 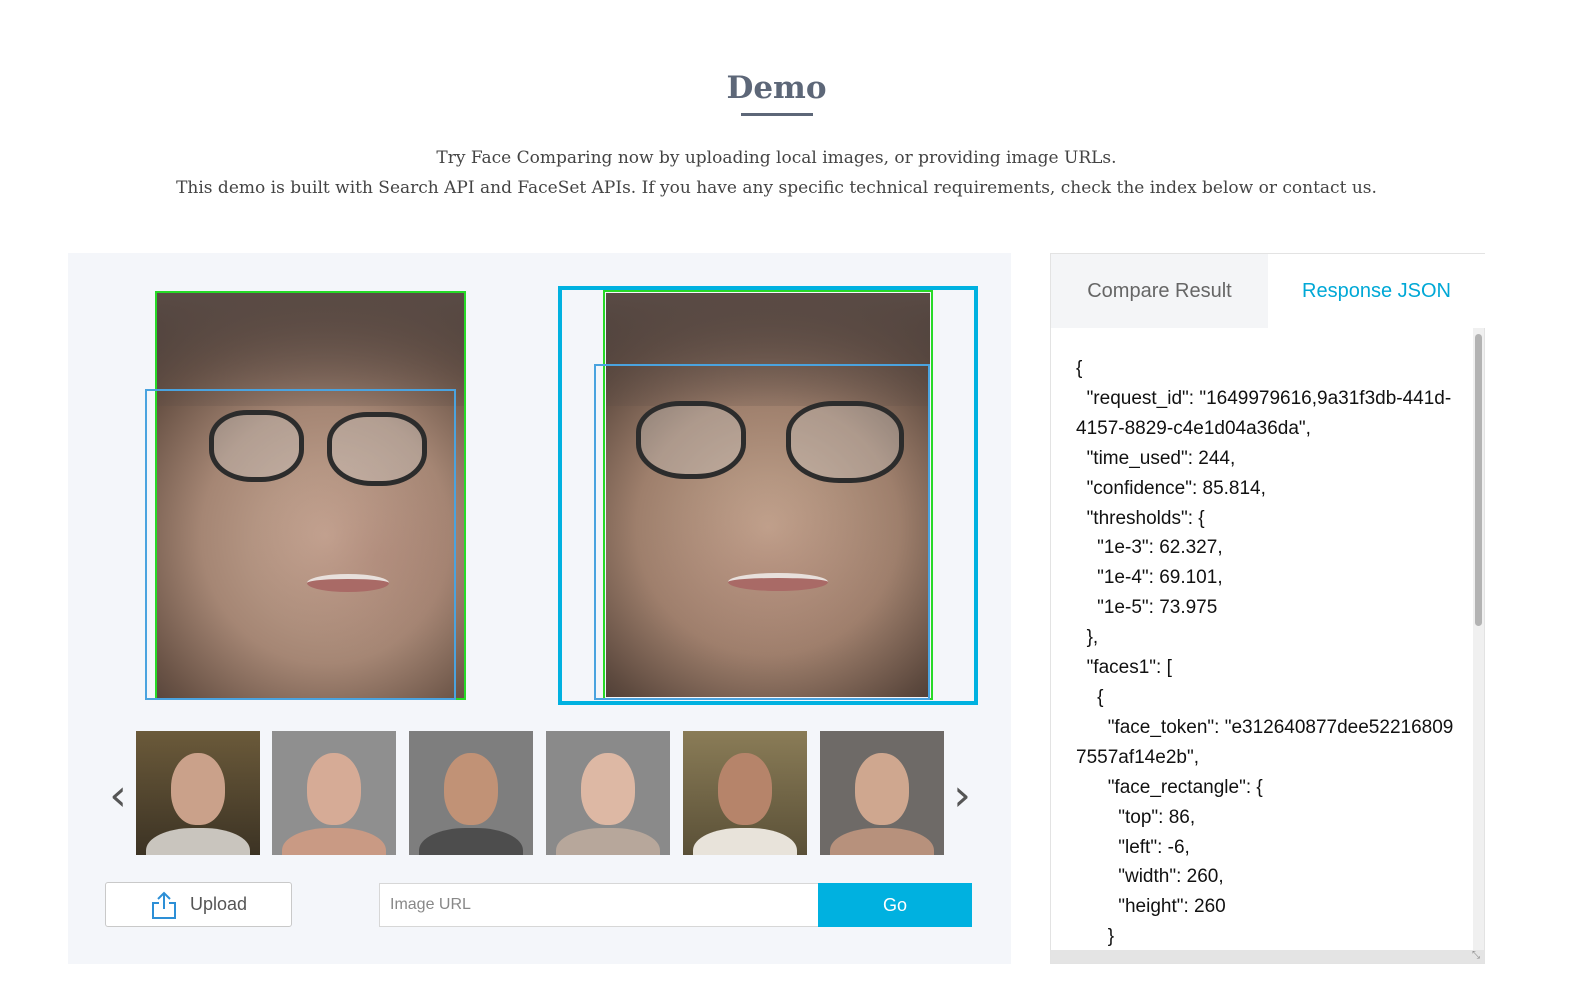 What do you see at coordinates (1376, 291) in the screenshot?
I see `tab-response-json: Response JSON` at bounding box center [1376, 291].